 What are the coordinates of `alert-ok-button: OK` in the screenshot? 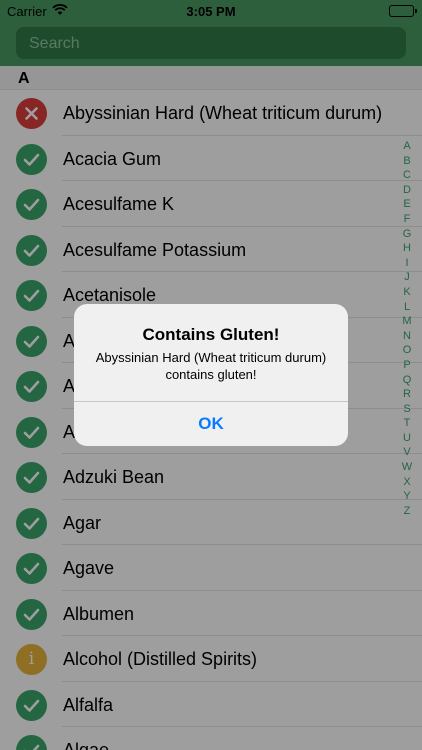 It's located at (211, 424).